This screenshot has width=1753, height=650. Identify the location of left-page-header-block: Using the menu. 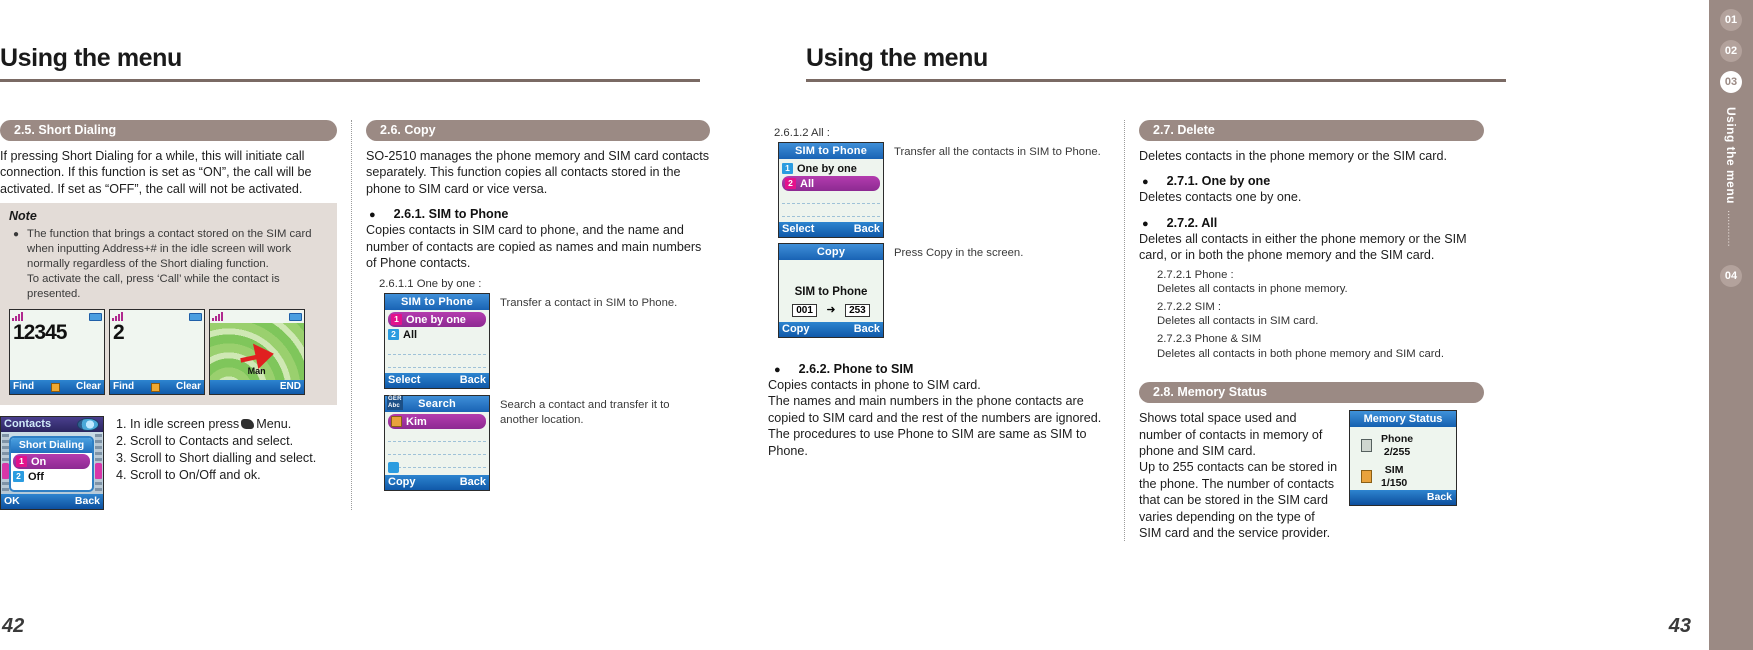
(350, 63).